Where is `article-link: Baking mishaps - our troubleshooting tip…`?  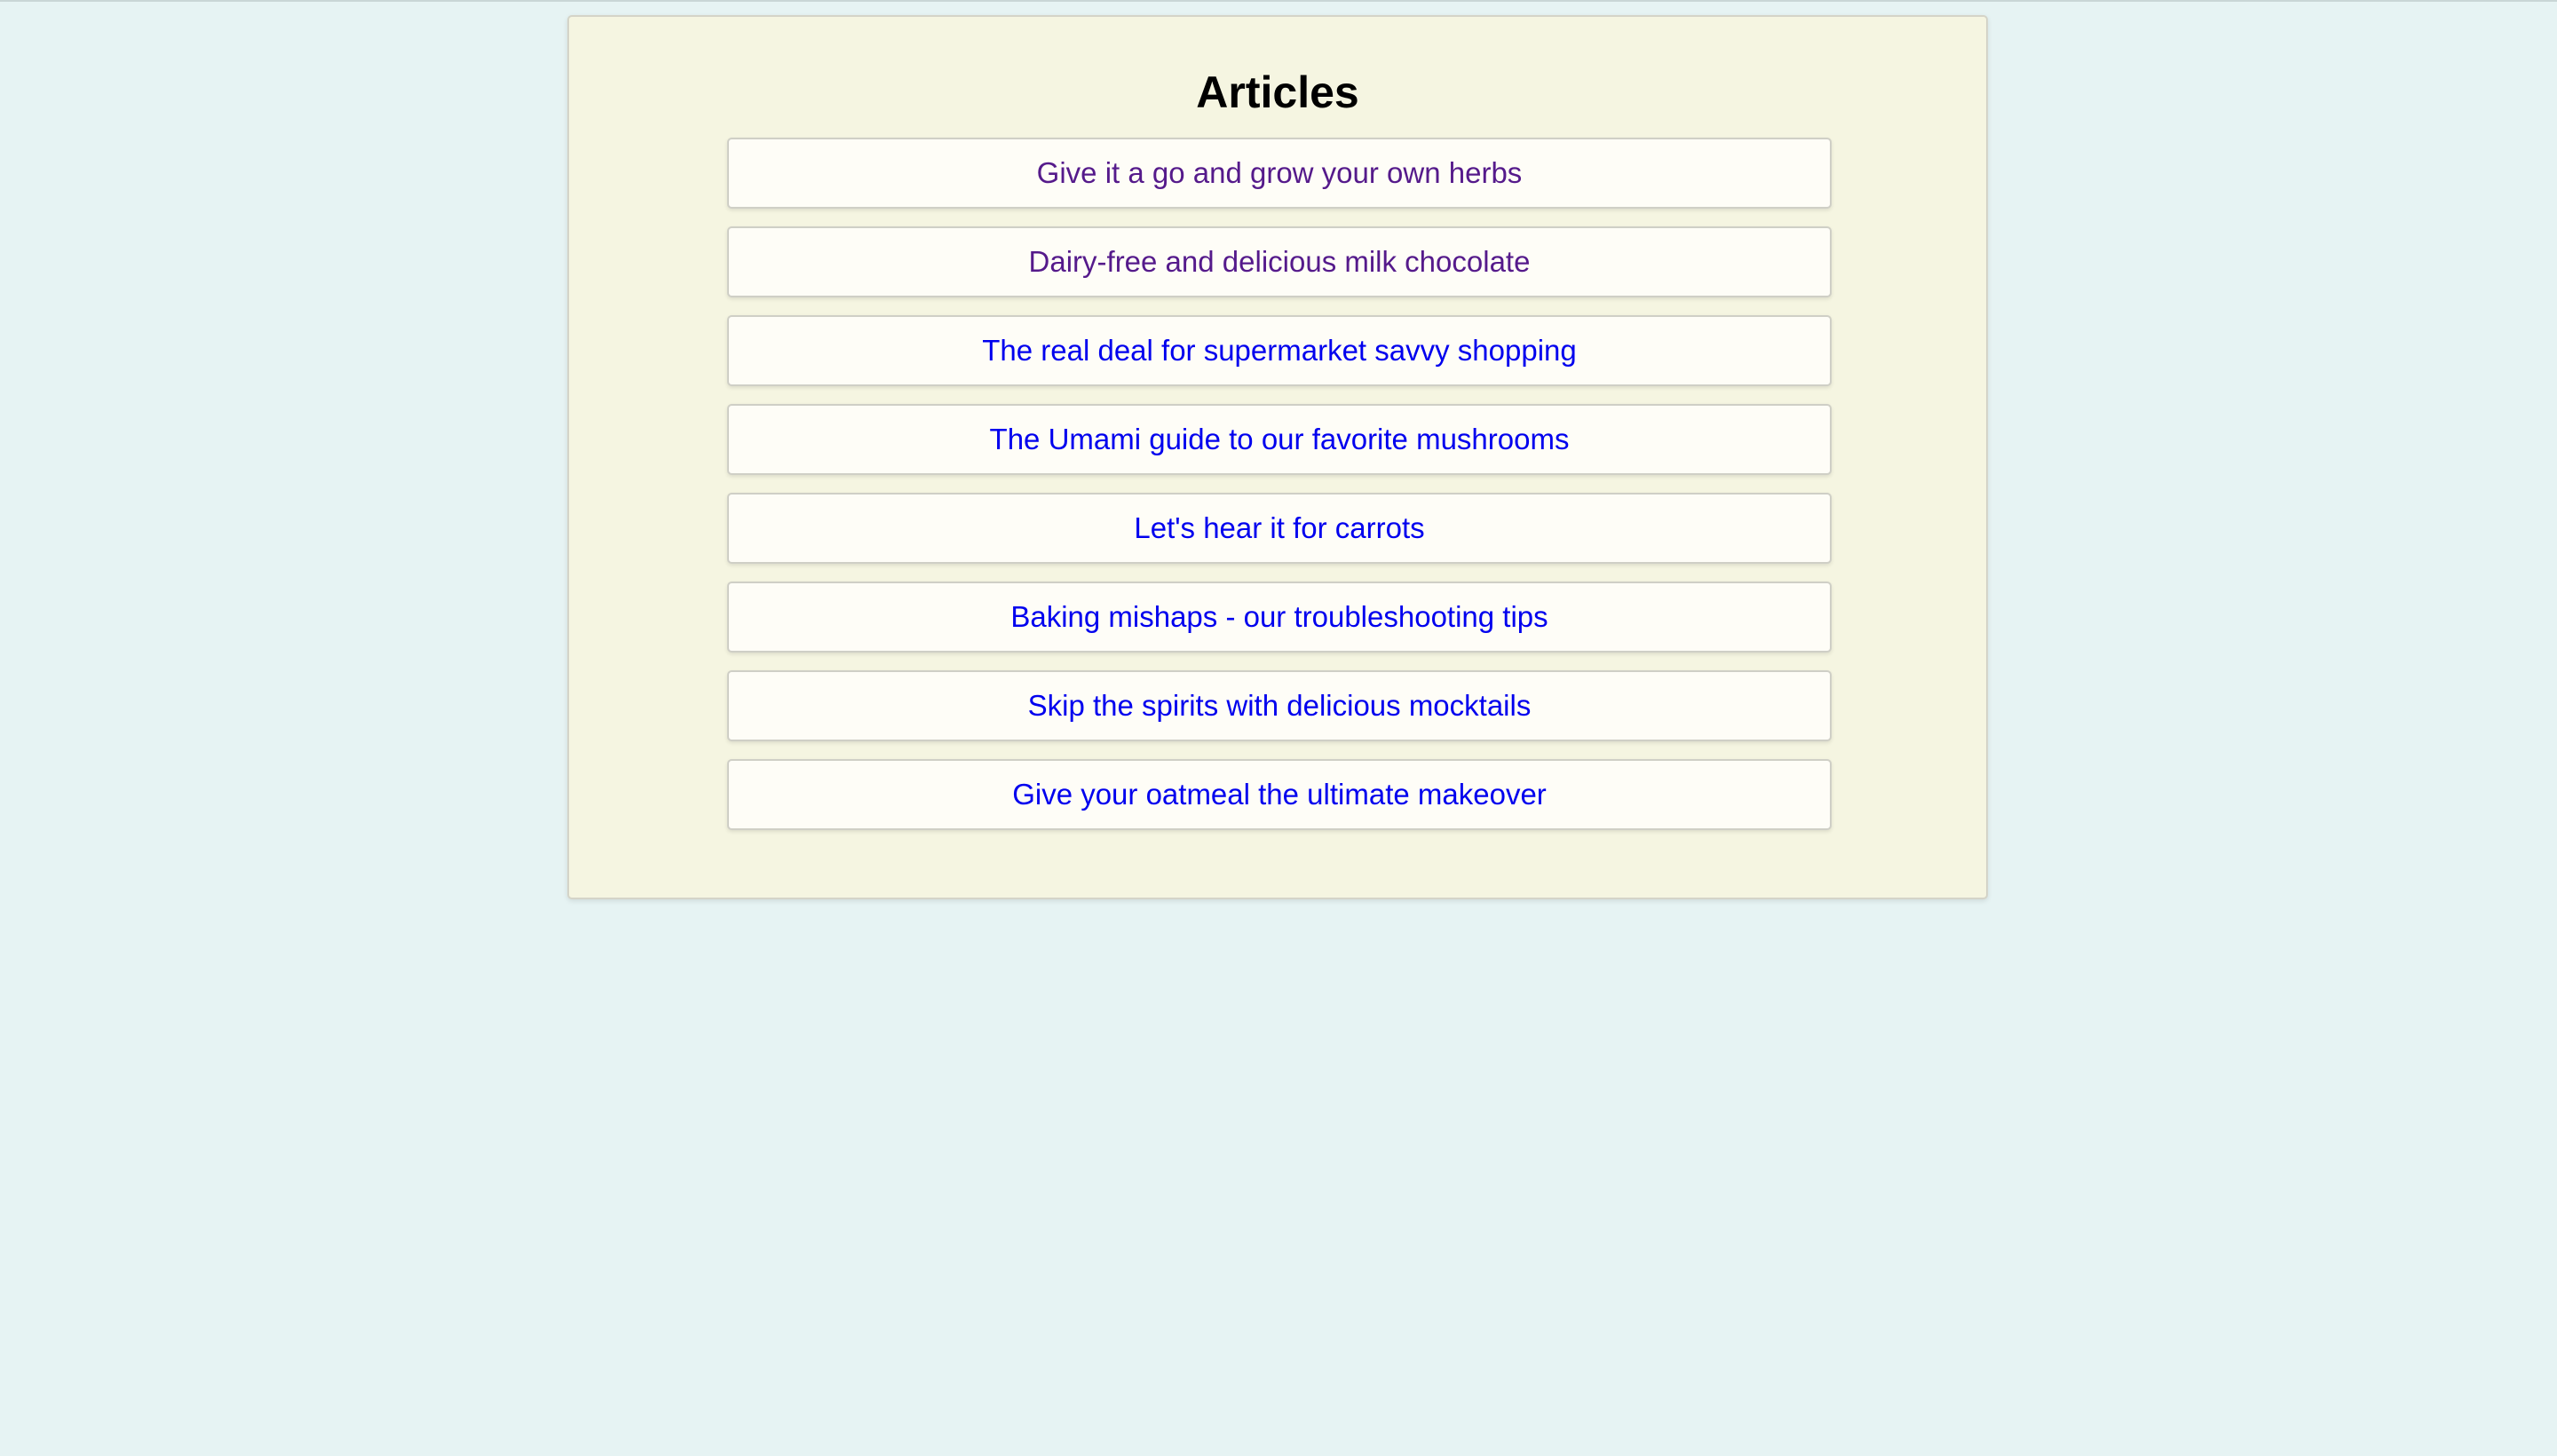 article-link: Baking mishaps - our troubleshooting tip… is located at coordinates (1279, 617).